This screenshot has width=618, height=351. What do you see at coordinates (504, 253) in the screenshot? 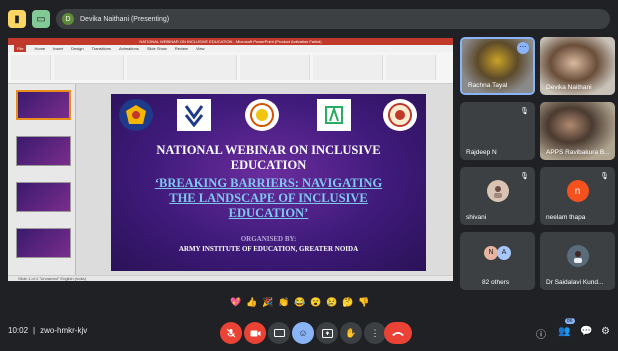
I see `participant-avatar: A` at bounding box center [504, 253].